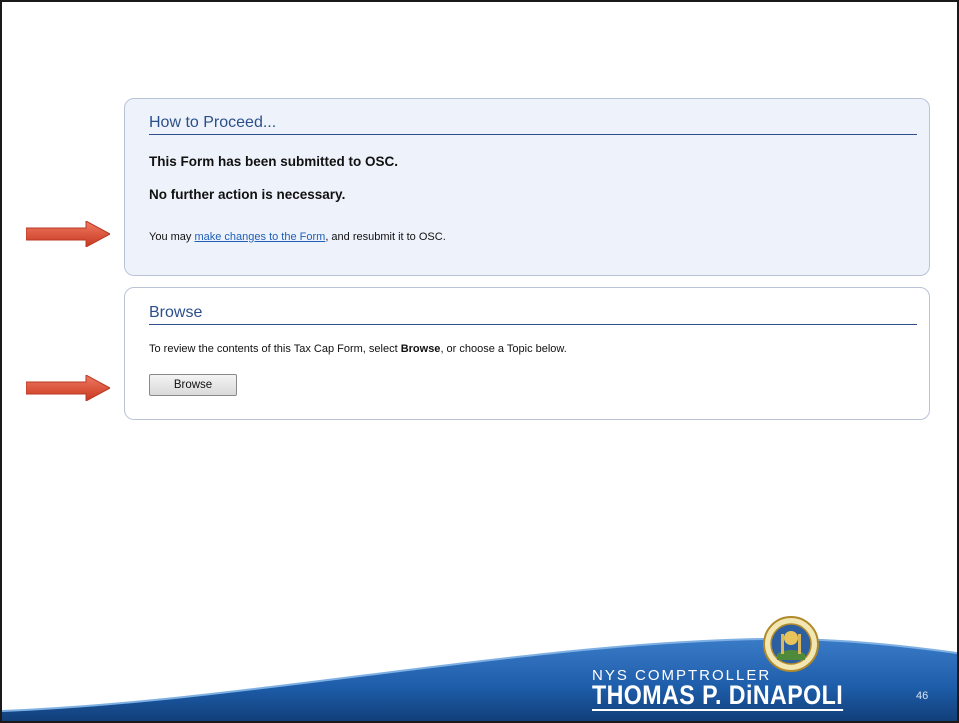 The height and width of the screenshot is (723, 959). I want to click on browse-button: Browse, so click(193, 385).